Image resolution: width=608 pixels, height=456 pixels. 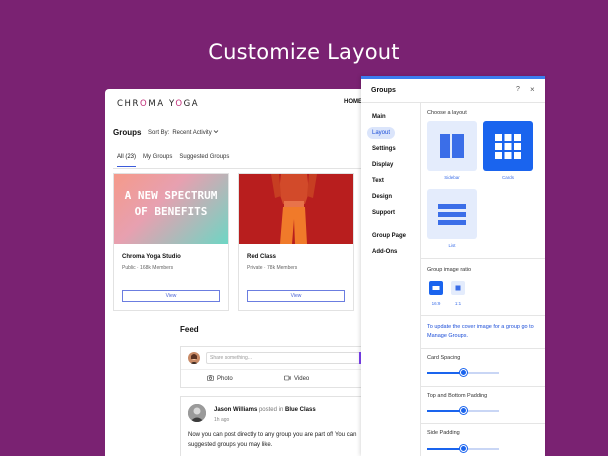 I want to click on post-body-line-2: suggested groups you may like., so click(x=230, y=445).